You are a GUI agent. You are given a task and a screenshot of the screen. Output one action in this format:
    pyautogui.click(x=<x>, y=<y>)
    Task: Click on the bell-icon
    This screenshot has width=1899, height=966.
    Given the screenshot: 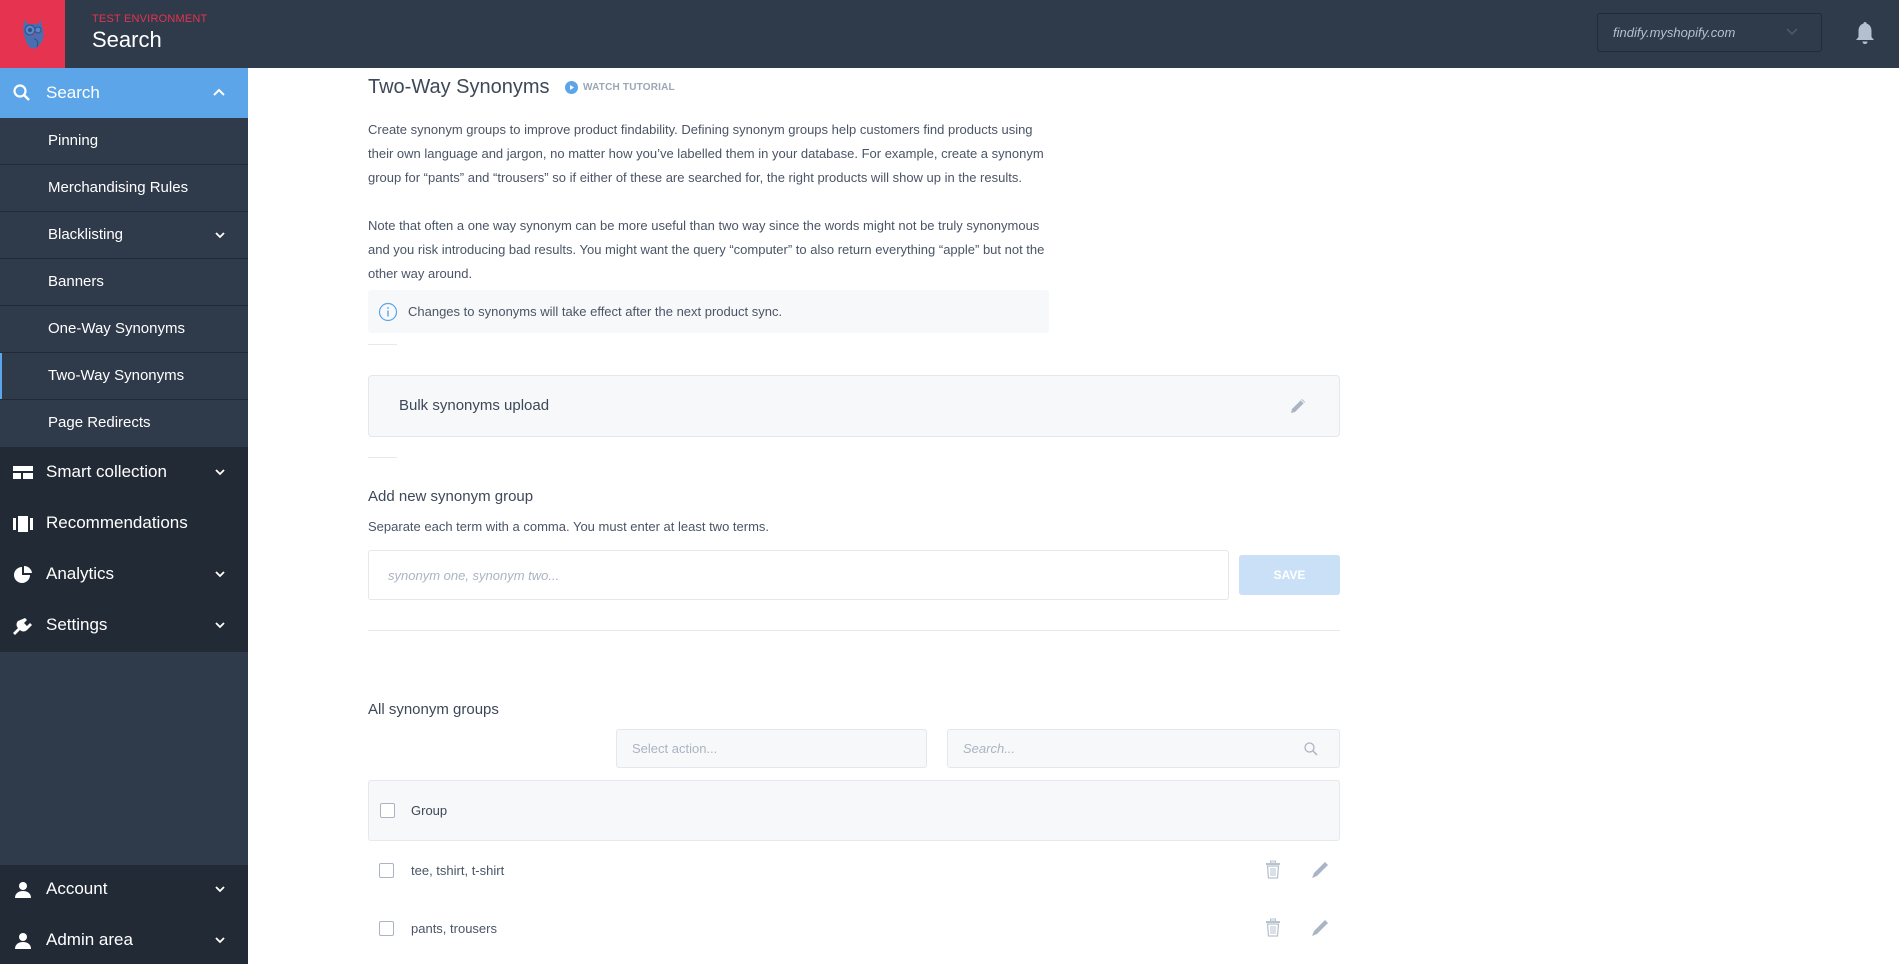 What is the action you would take?
    pyautogui.click(x=1865, y=33)
    